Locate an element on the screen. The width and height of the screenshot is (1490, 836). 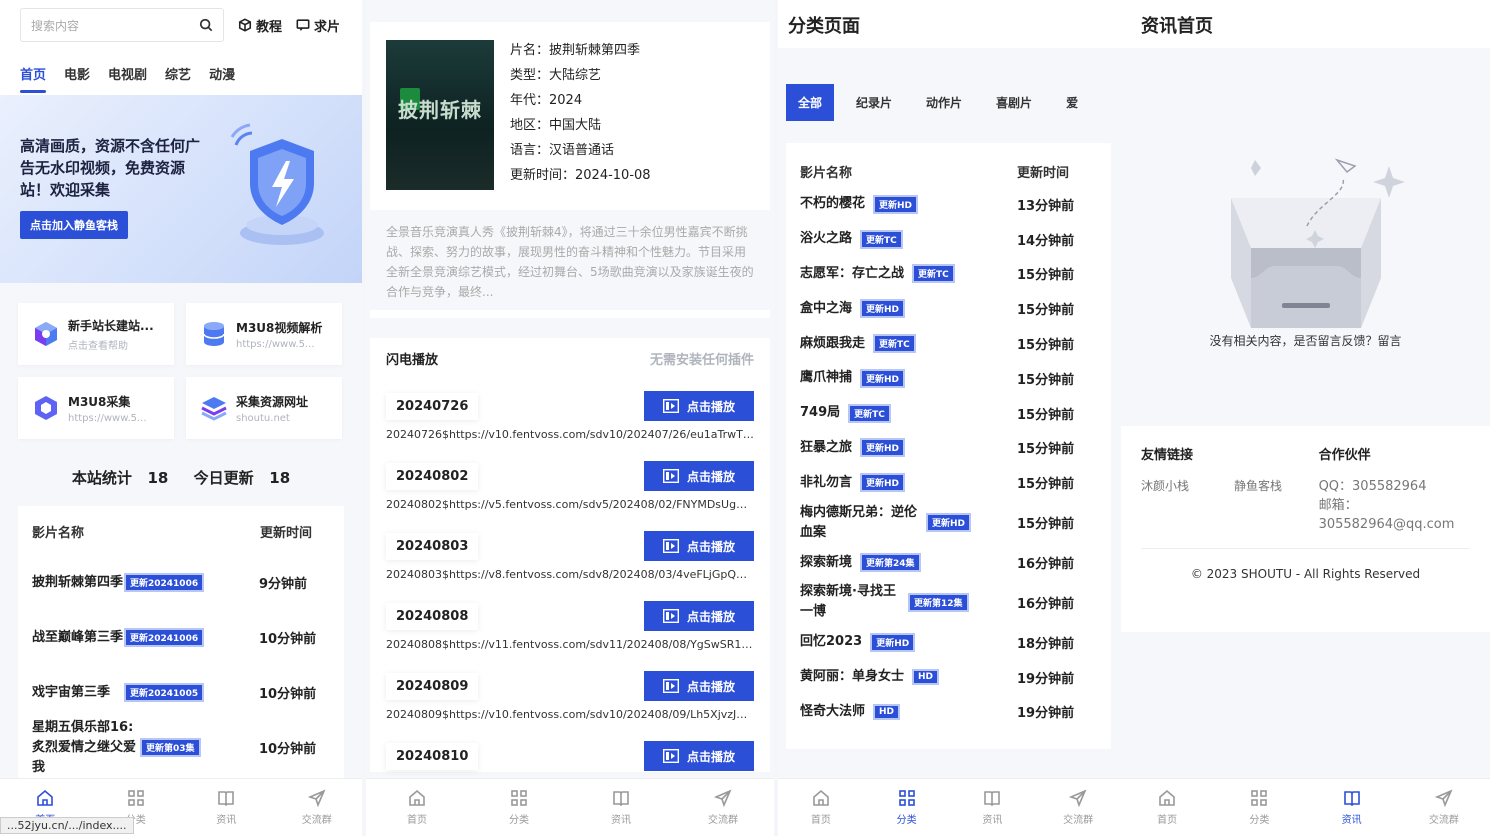
category-tabs: 全部 纪录片 动作片 喜剧片 爱 is located at coordinates (953, 102).